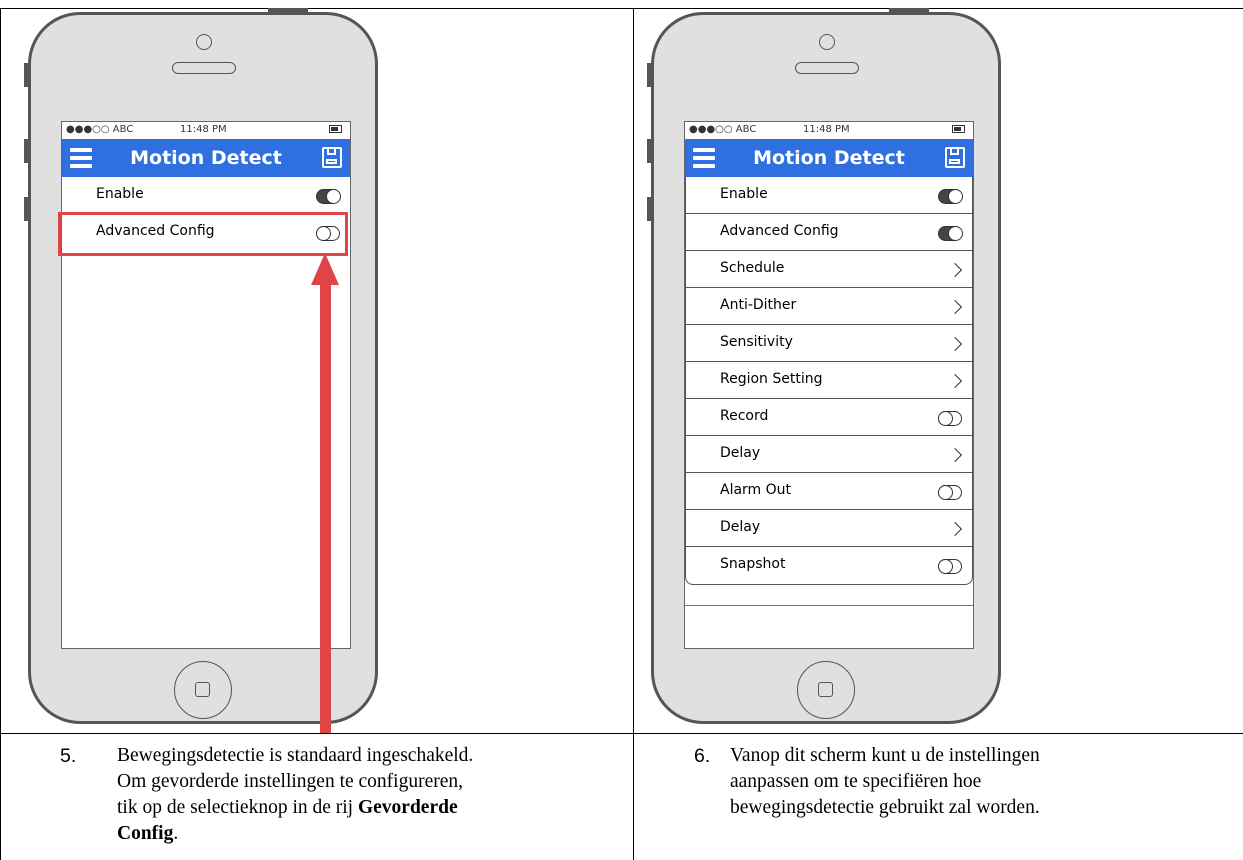  I want to click on caption-line: bewegingsdetectie gebruikt zal worden., so click(885, 807).